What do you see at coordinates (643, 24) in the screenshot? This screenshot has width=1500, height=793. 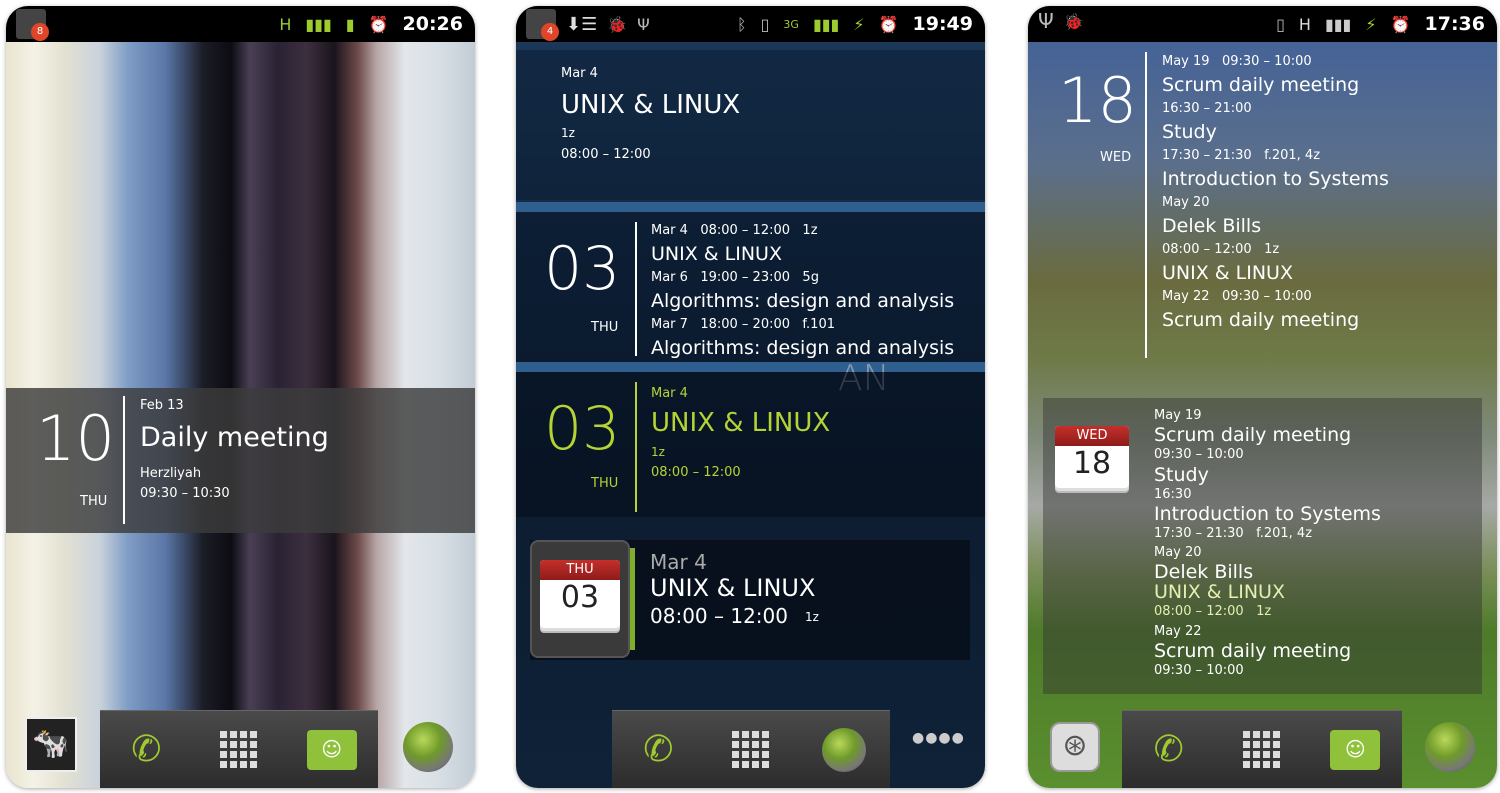 I see `usb-icon: Ψ` at bounding box center [643, 24].